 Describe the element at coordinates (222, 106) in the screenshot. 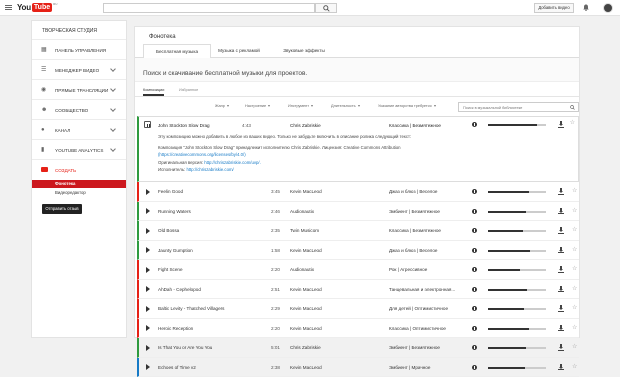

I see `filter-genre: Жанр` at that location.